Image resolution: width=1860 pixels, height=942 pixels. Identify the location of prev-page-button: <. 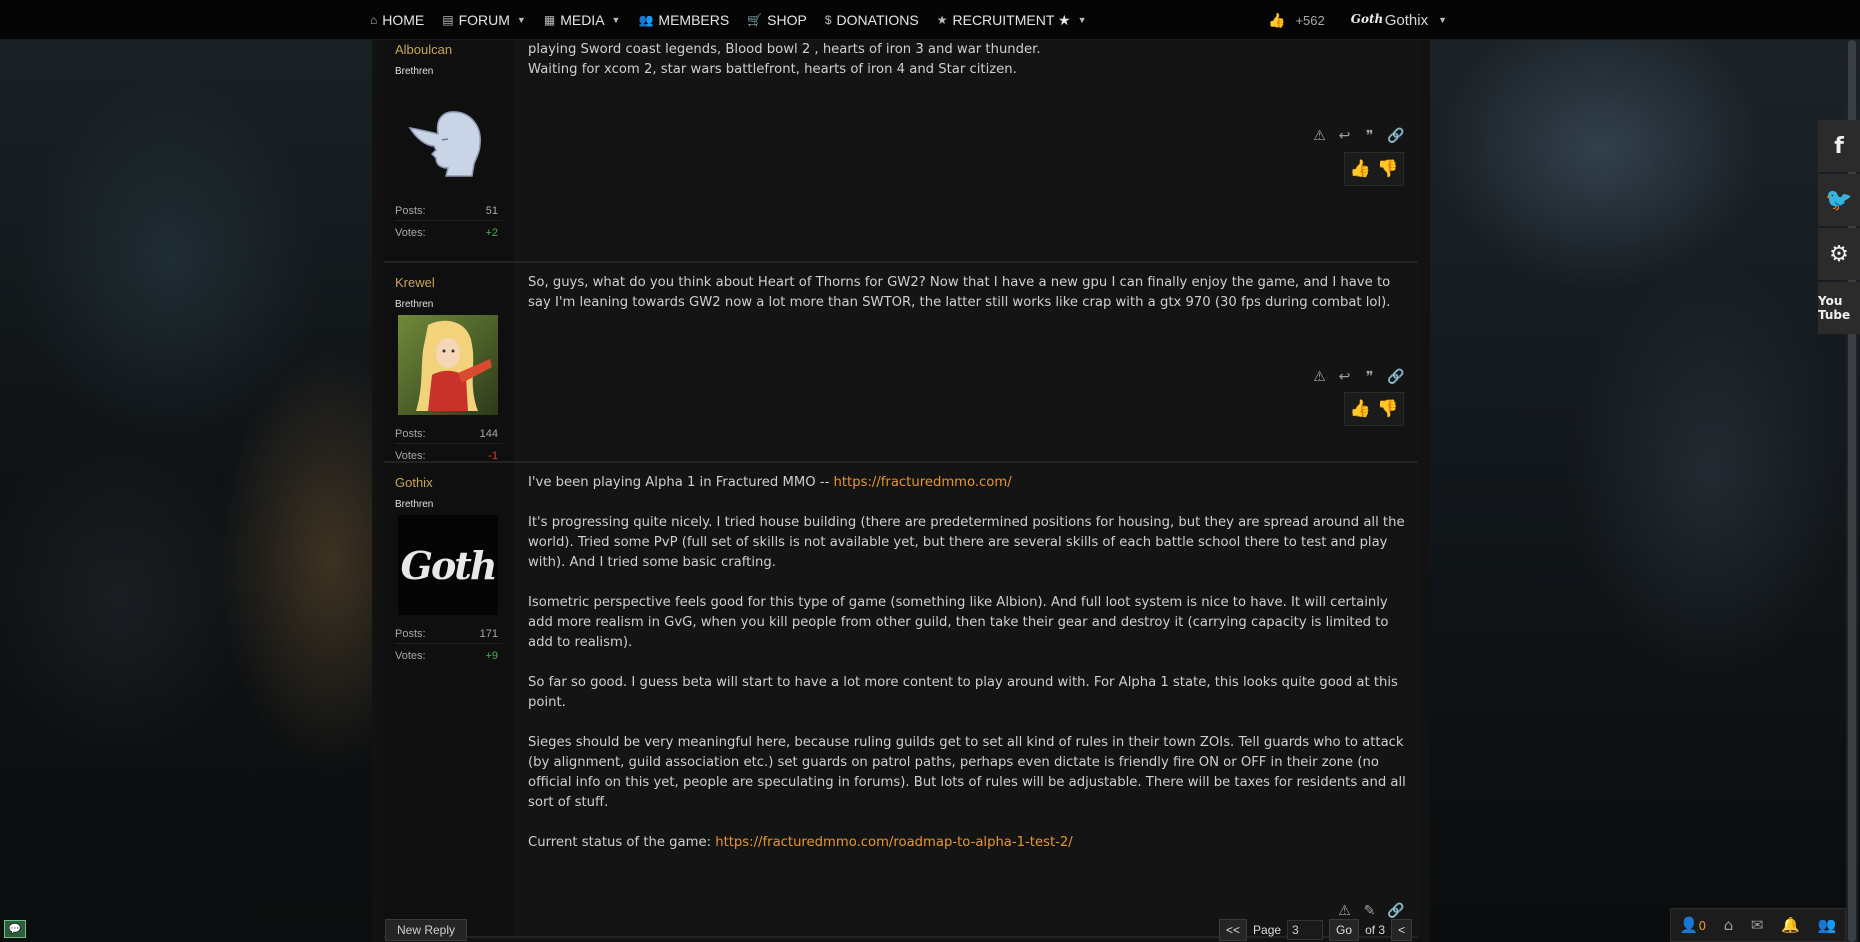
(1402, 930).